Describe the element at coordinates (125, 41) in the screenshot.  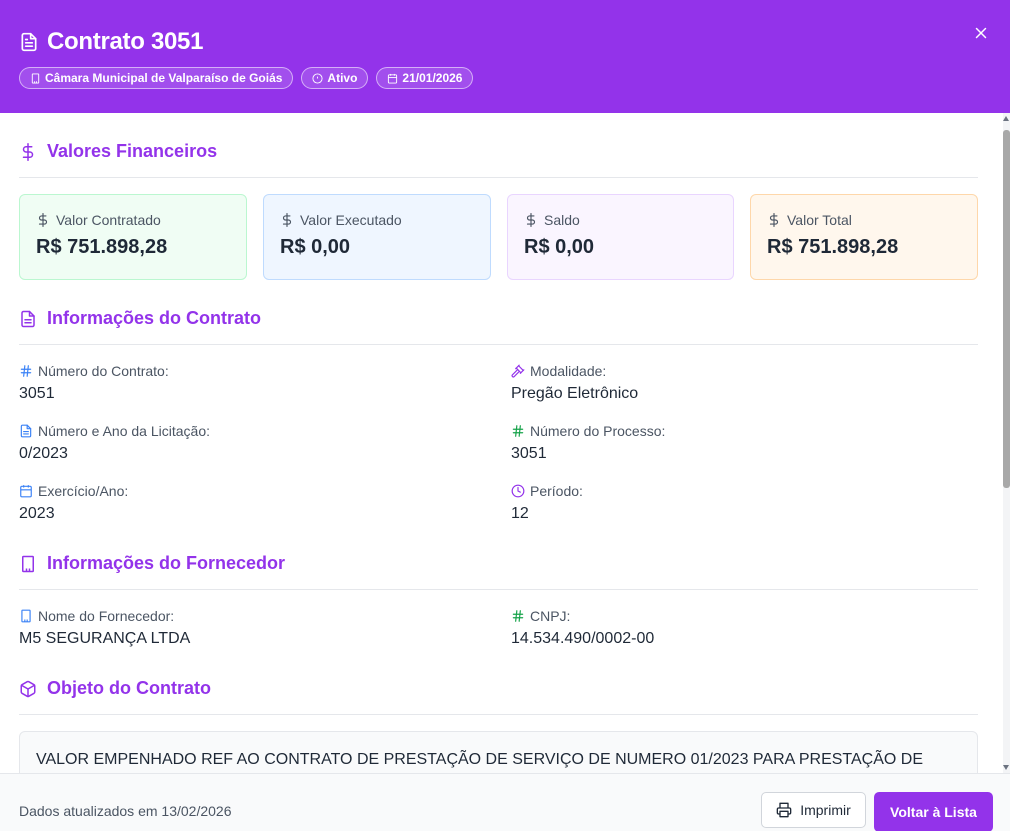
I see `page-title: Contrato 3051` at that location.